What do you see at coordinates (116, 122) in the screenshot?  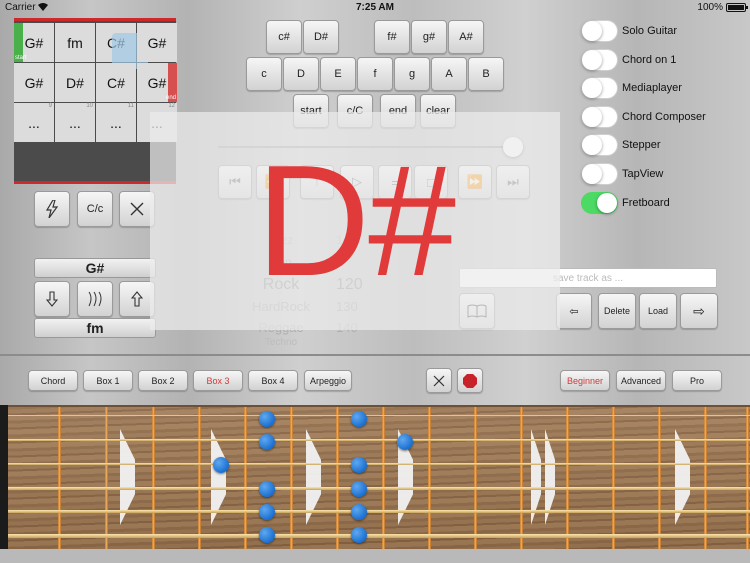 I see `chord-cell: ... 11` at bounding box center [116, 122].